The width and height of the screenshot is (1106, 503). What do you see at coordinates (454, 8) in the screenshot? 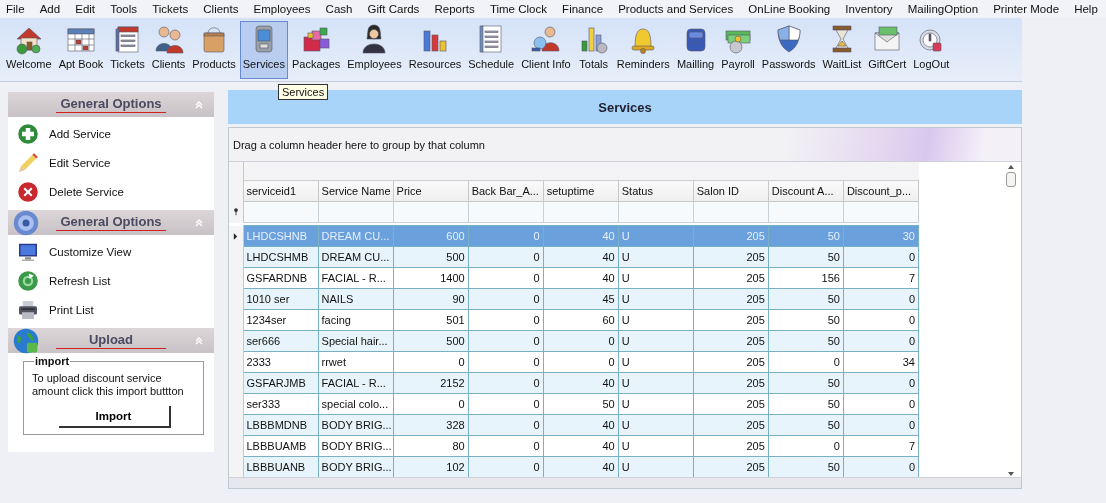
I see `menu-item: Reports` at bounding box center [454, 8].